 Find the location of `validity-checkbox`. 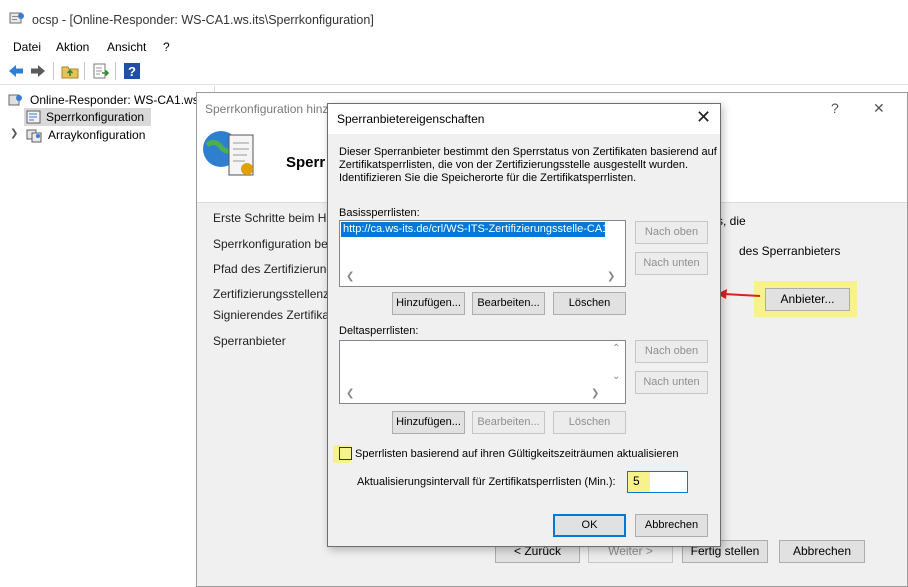

validity-checkbox is located at coordinates (345, 453).